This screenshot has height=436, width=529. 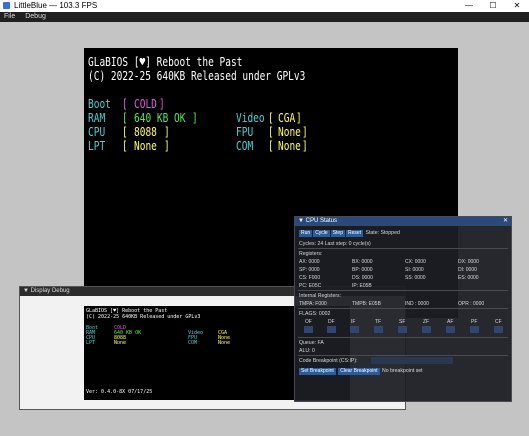 What do you see at coordinates (309, 262) in the screenshot?
I see `reg-ax: AX: 0000` at bounding box center [309, 262].